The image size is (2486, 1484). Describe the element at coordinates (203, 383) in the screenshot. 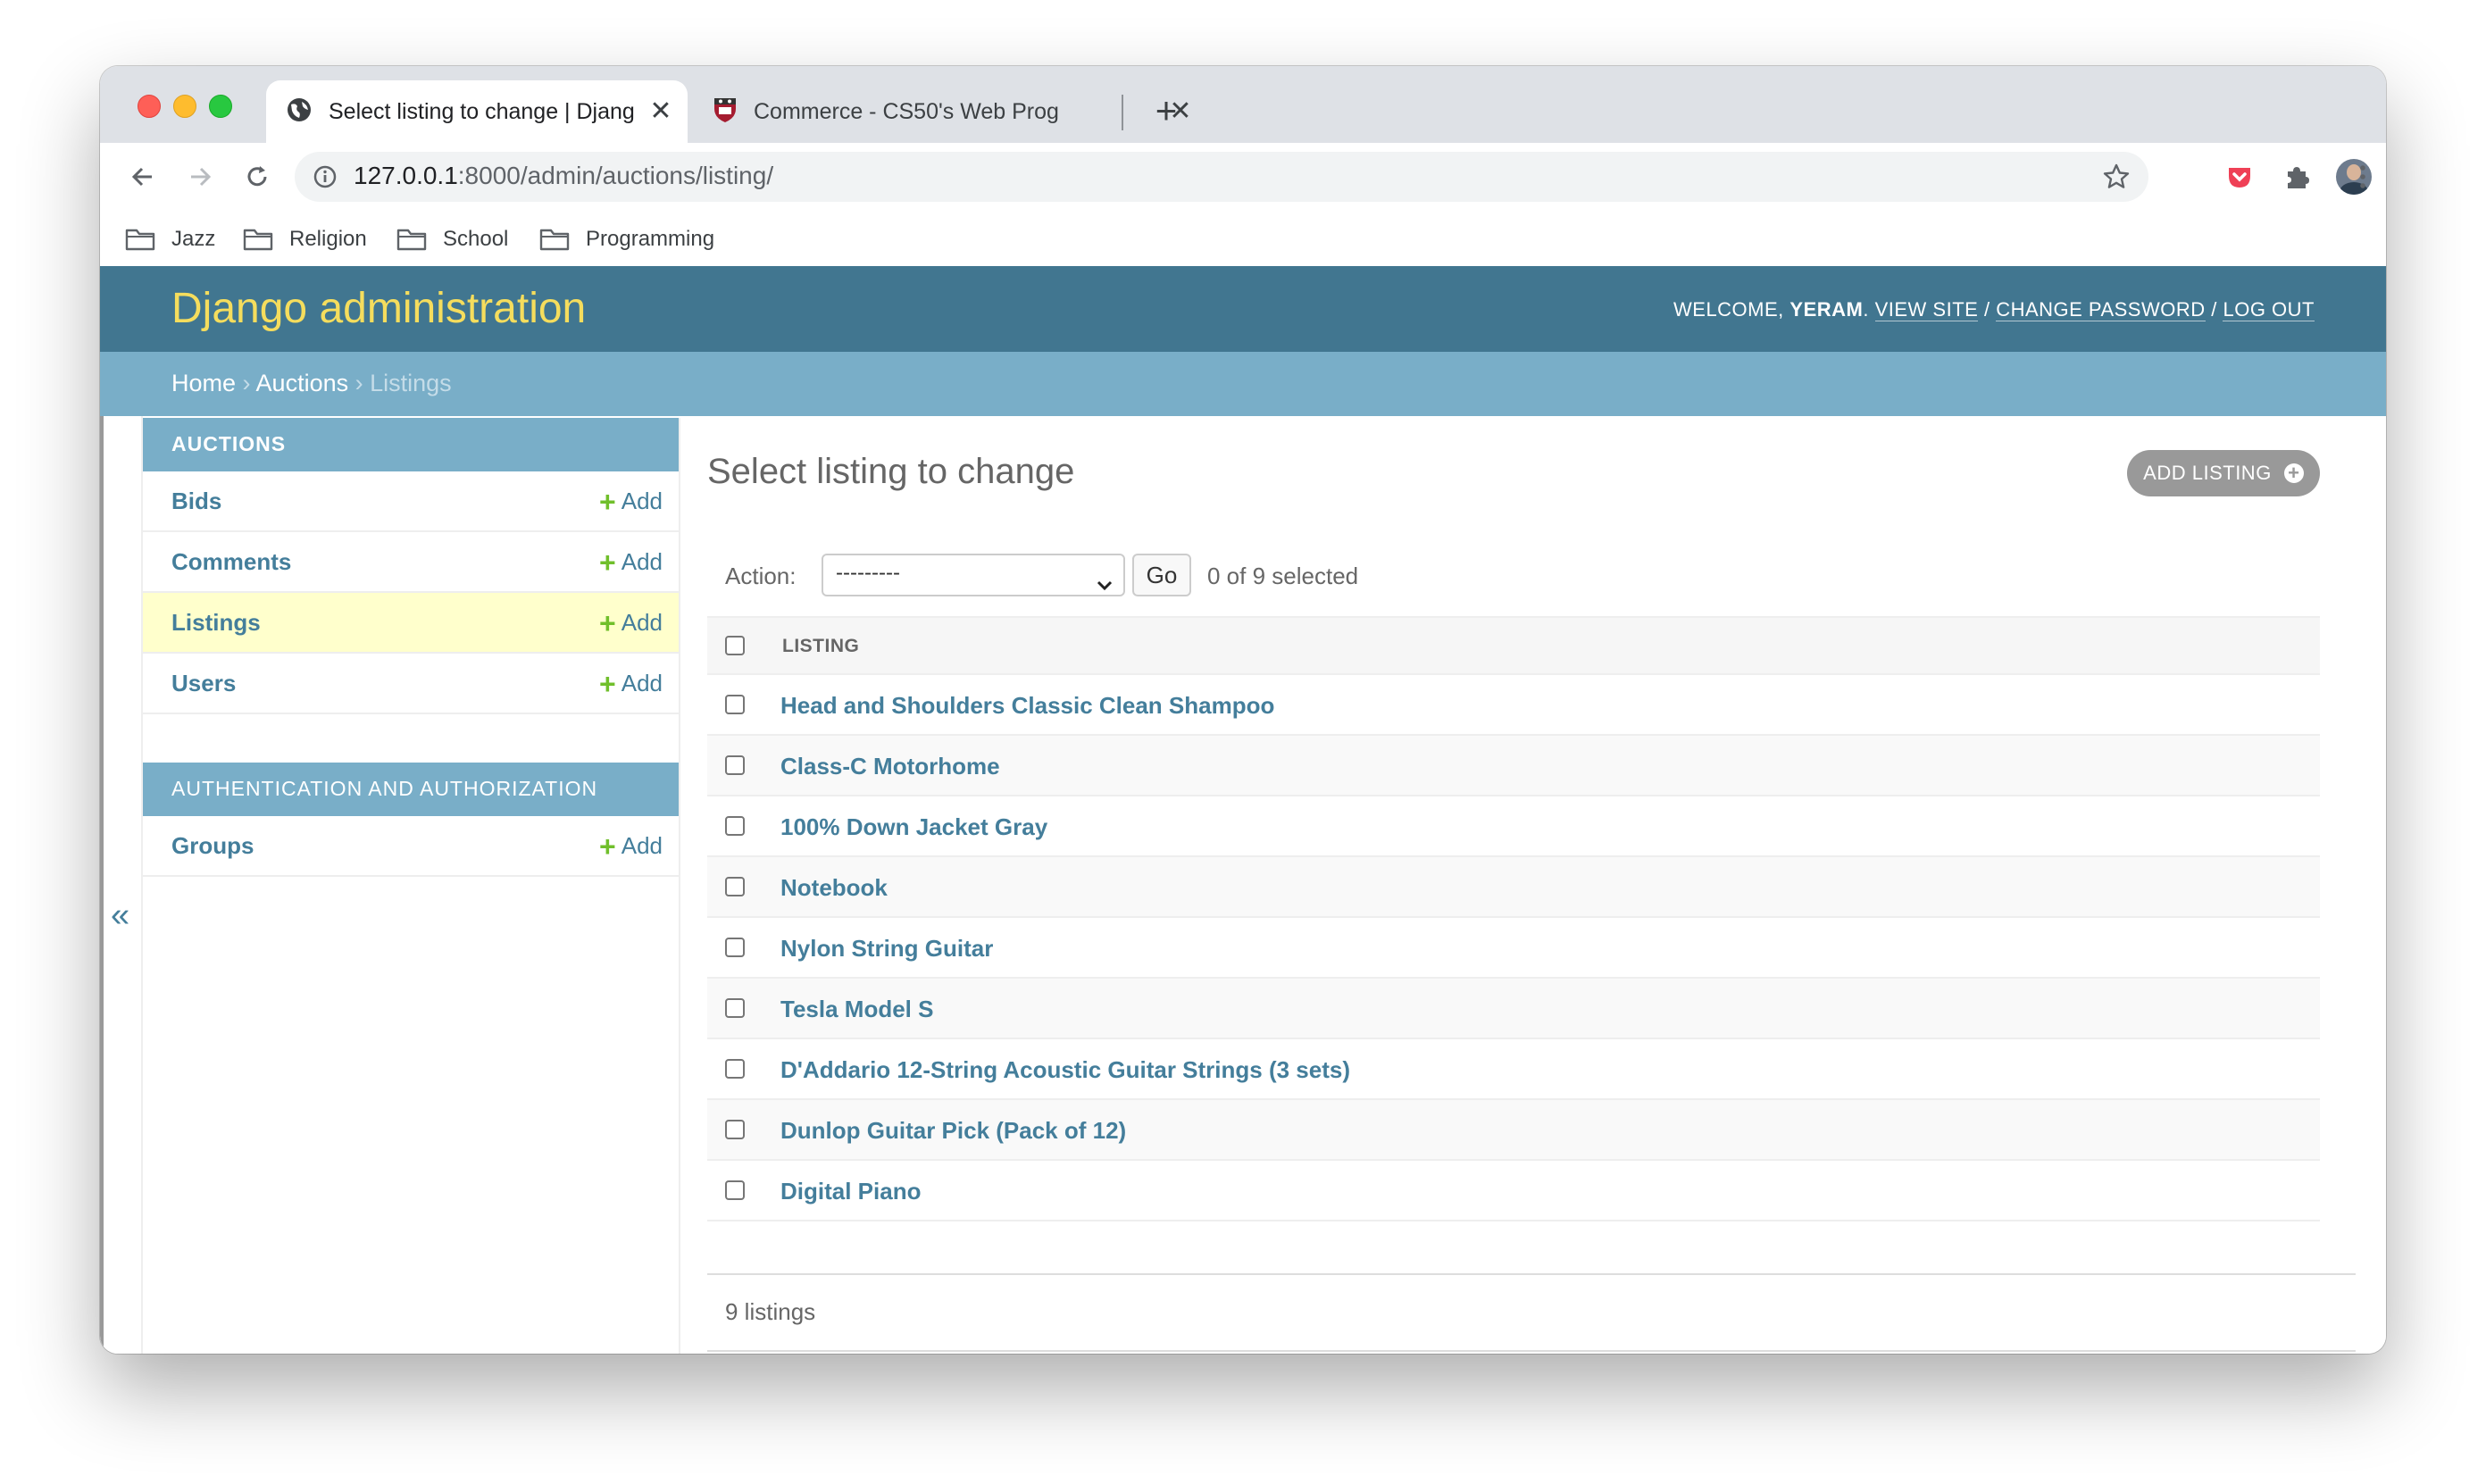

I see `breadcrumb-home: Home` at that location.